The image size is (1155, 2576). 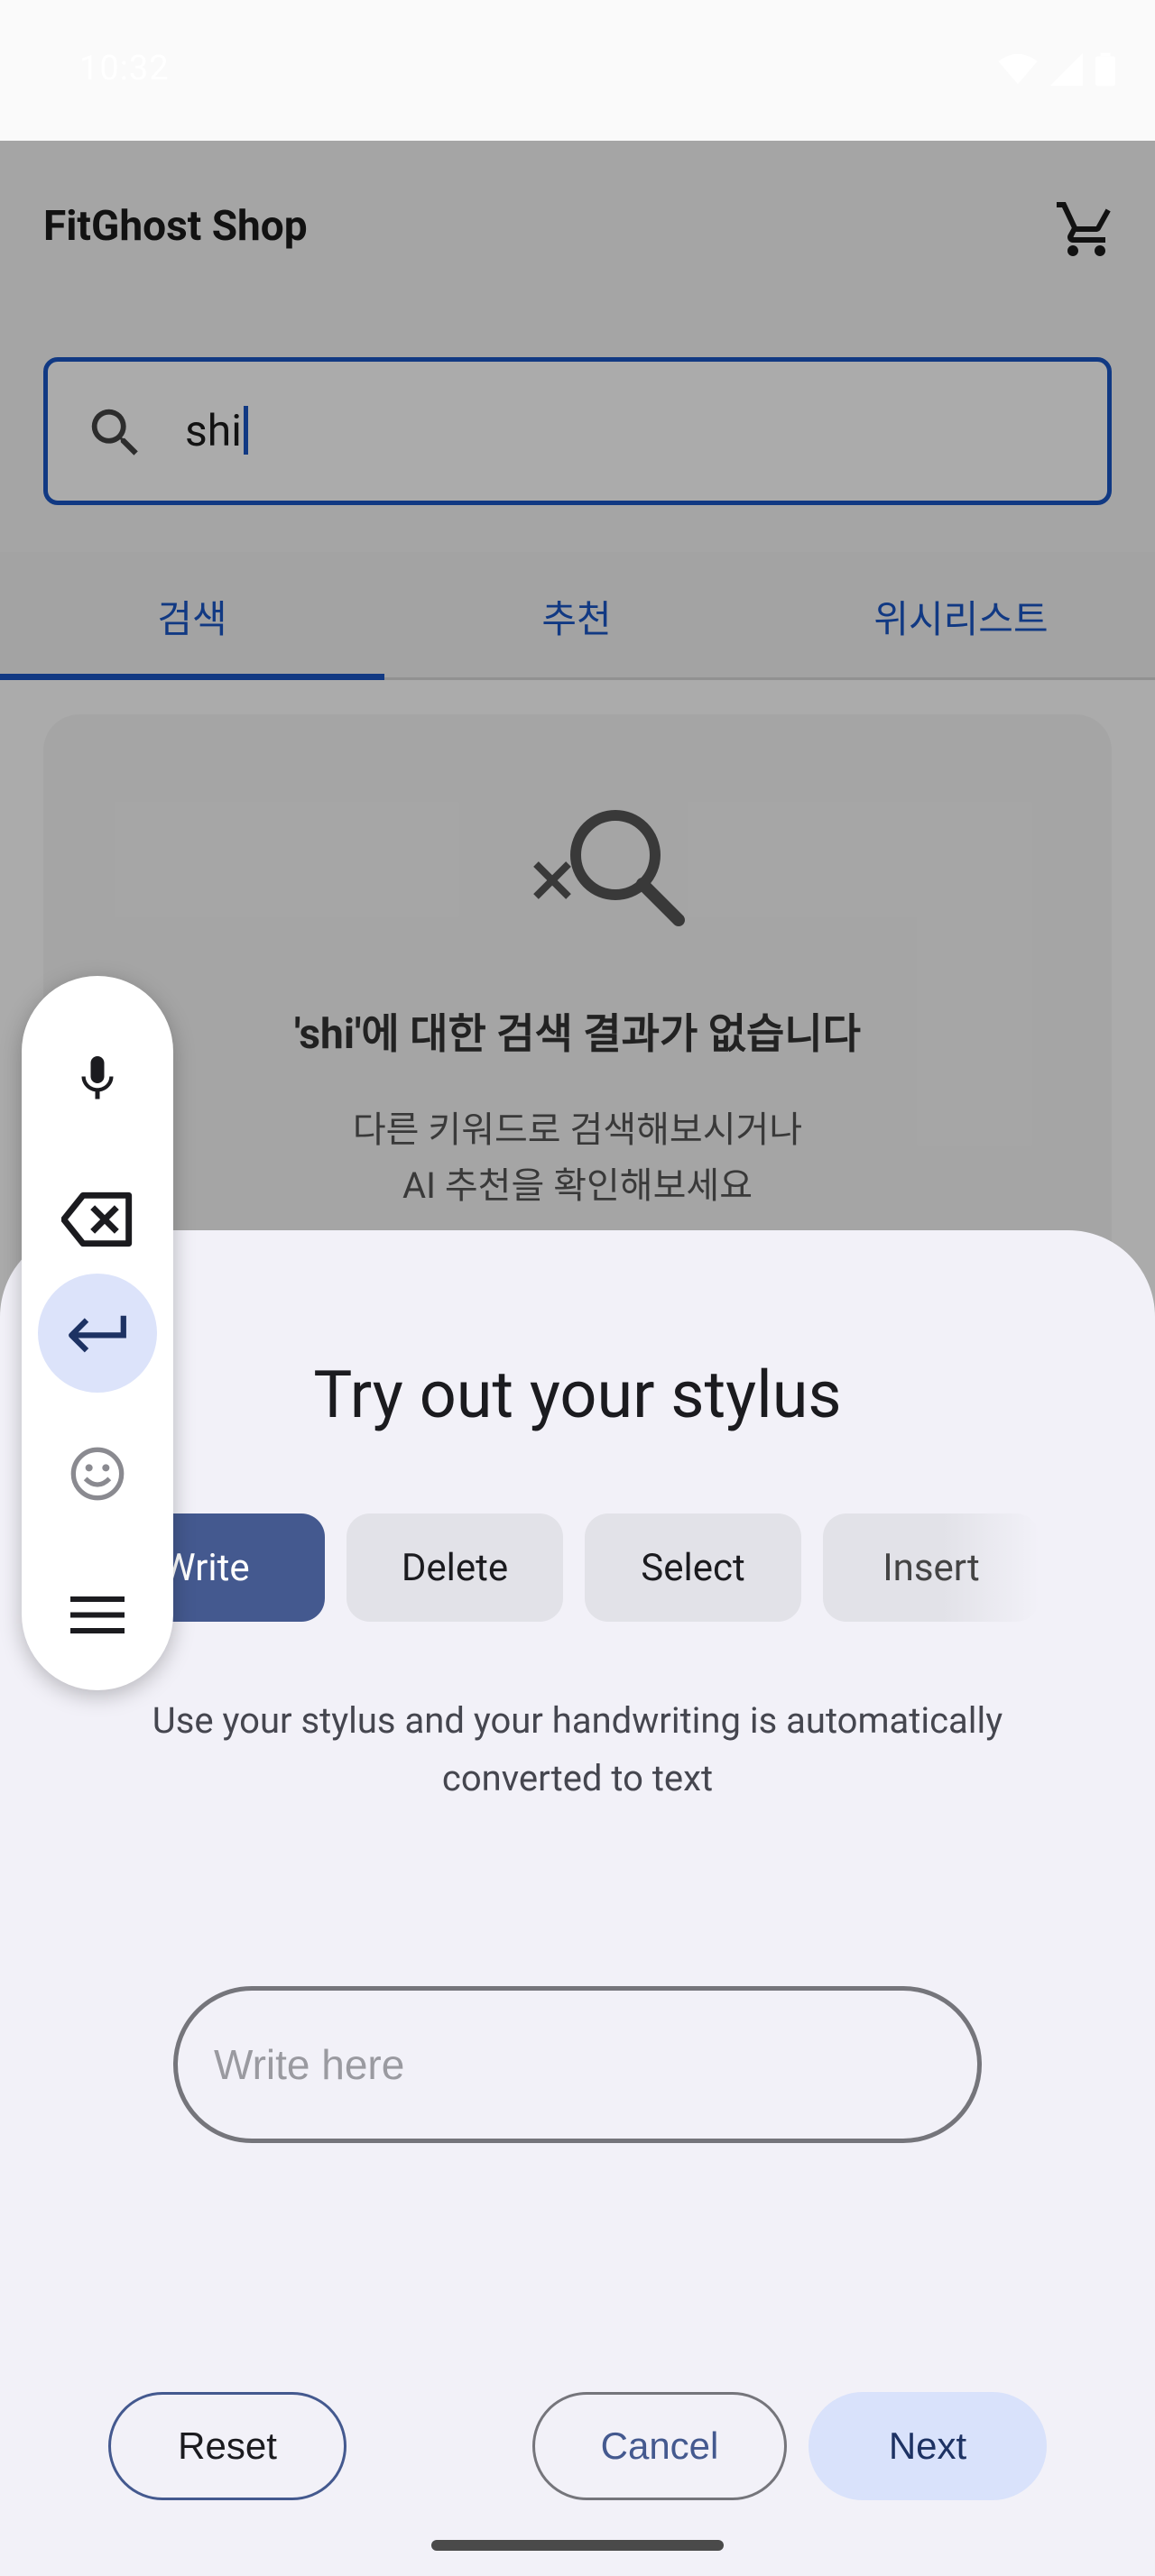 I want to click on chip-select: Select, so click(x=693, y=1567).